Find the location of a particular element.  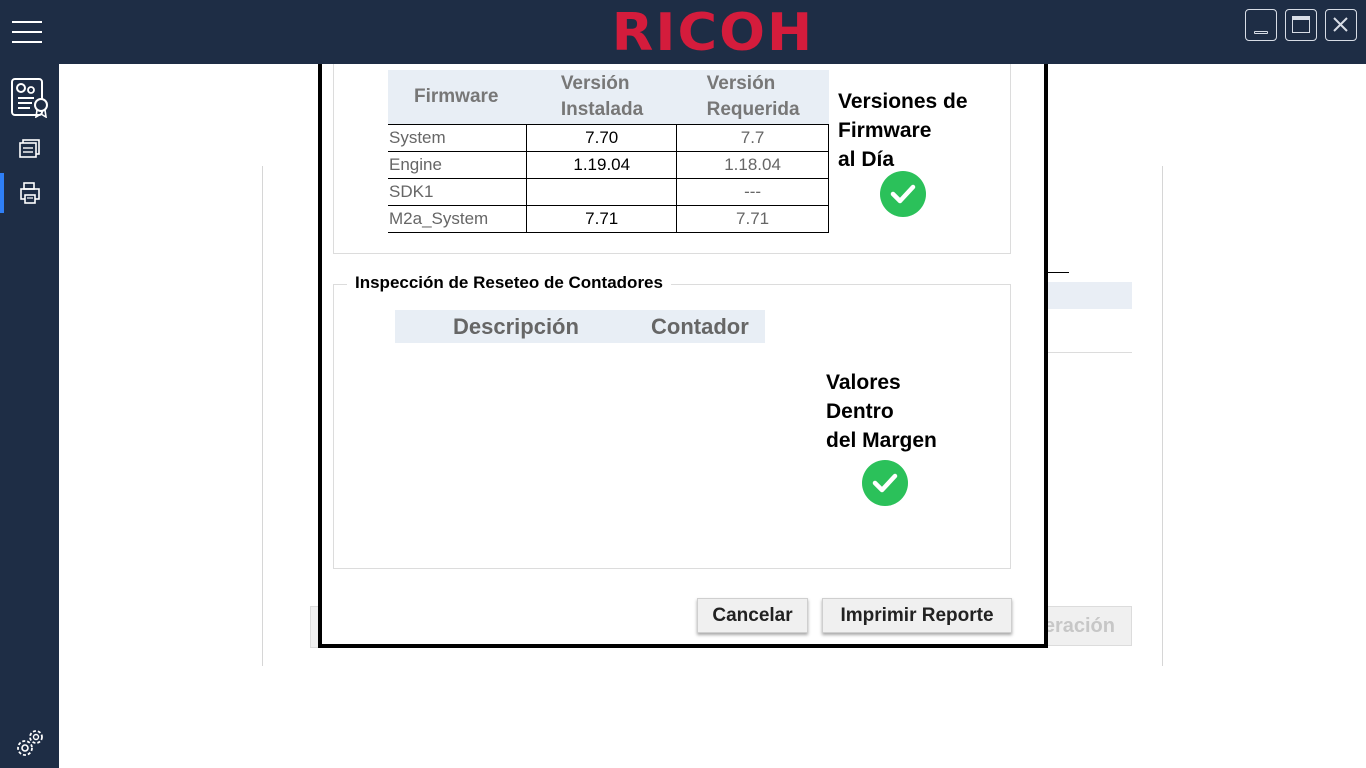

background-operation-button: eración is located at coordinates (1089, 626).